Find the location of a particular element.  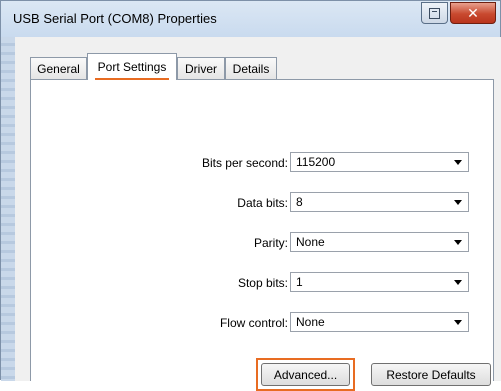

bits-per-second-label: Bits per second: is located at coordinates (244, 163).